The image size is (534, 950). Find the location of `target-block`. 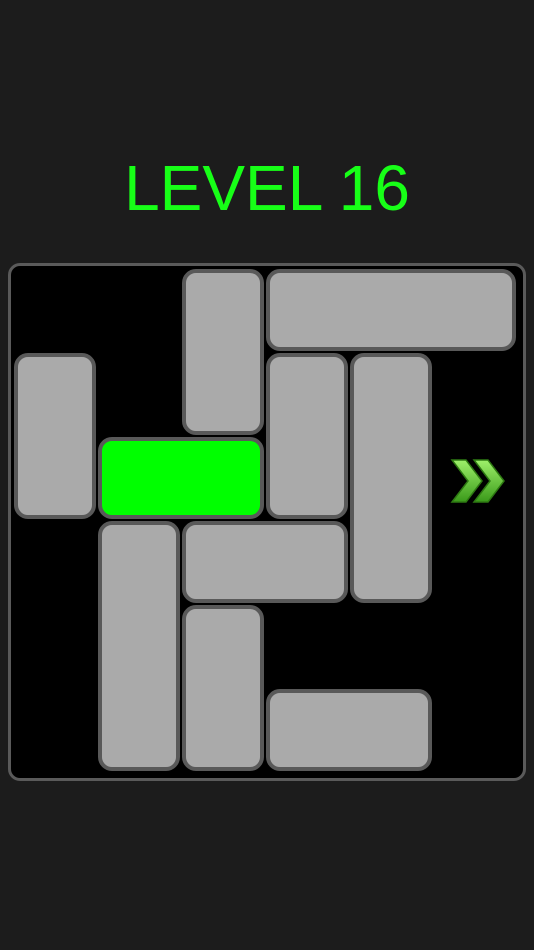

target-block is located at coordinates (181, 478).